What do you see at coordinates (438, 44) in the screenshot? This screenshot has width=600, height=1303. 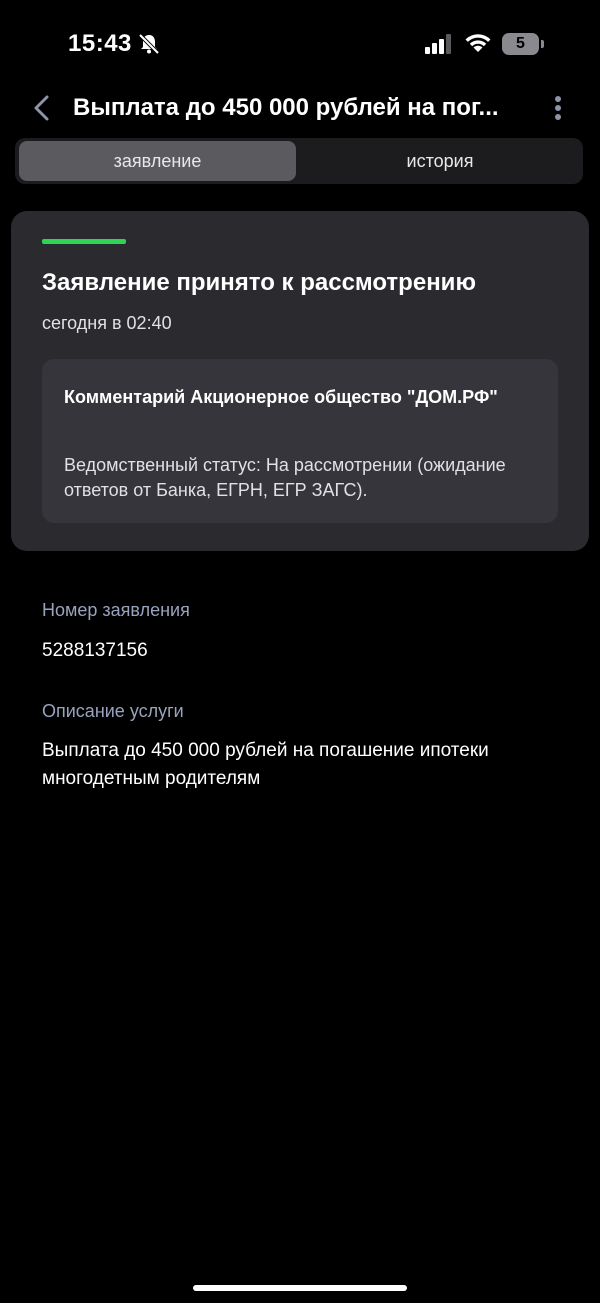 I see `cellular-signal-icon` at bounding box center [438, 44].